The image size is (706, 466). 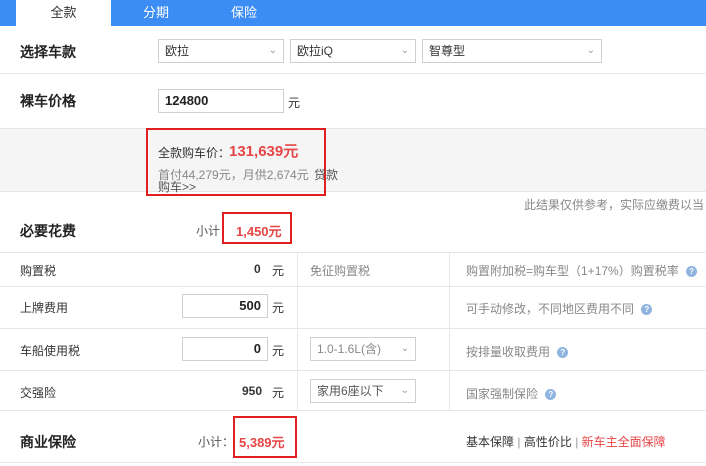 What do you see at coordinates (48, 442) in the screenshot?
I see `commercial-insurance-title: 商业保险` at bounding box center [48, 442].